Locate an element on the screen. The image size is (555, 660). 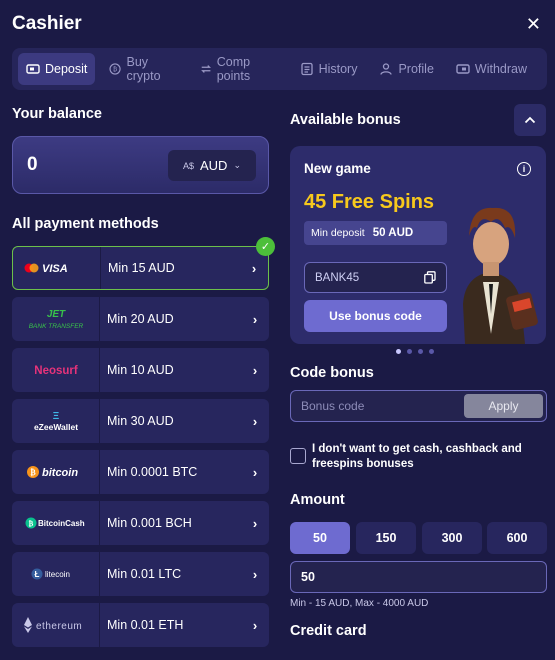
currency-code: AUD is located at coordinates (214, 165).